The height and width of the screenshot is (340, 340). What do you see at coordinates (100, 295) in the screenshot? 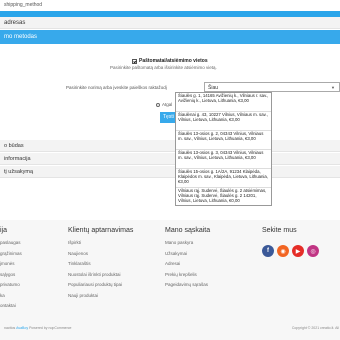
I see `footer-link: Nauji produktai` at bounding box center [100, 295].